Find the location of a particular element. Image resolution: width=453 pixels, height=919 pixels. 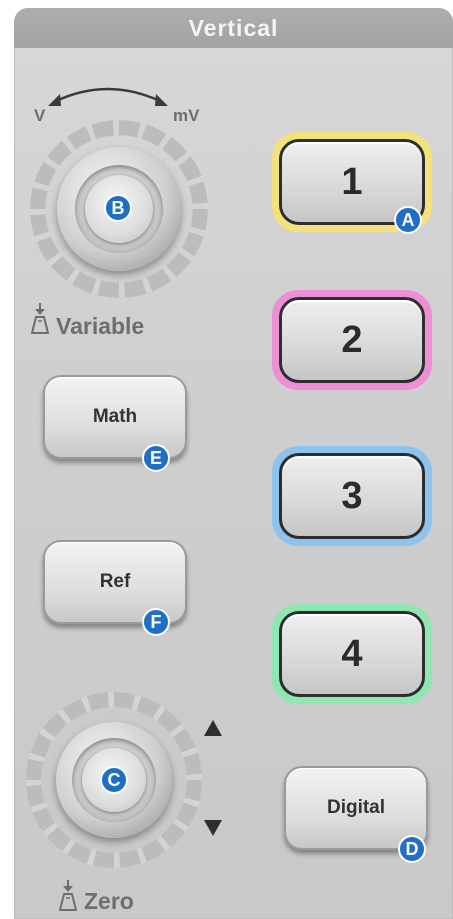

math-button-label: Math is located at coordinates (115, 416).